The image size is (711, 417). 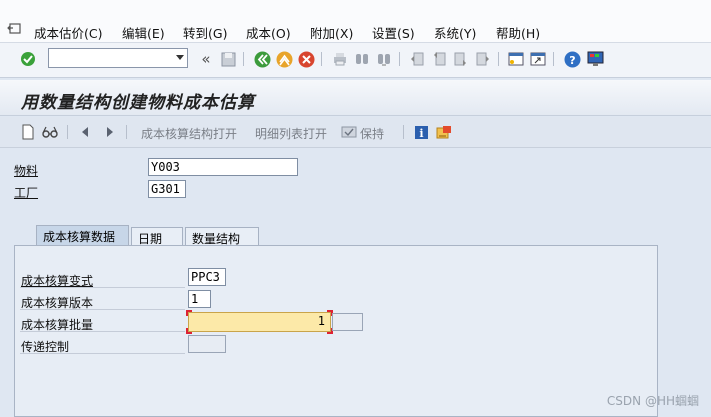 I want to click on next-page-icon, so click(x=461, y=59).